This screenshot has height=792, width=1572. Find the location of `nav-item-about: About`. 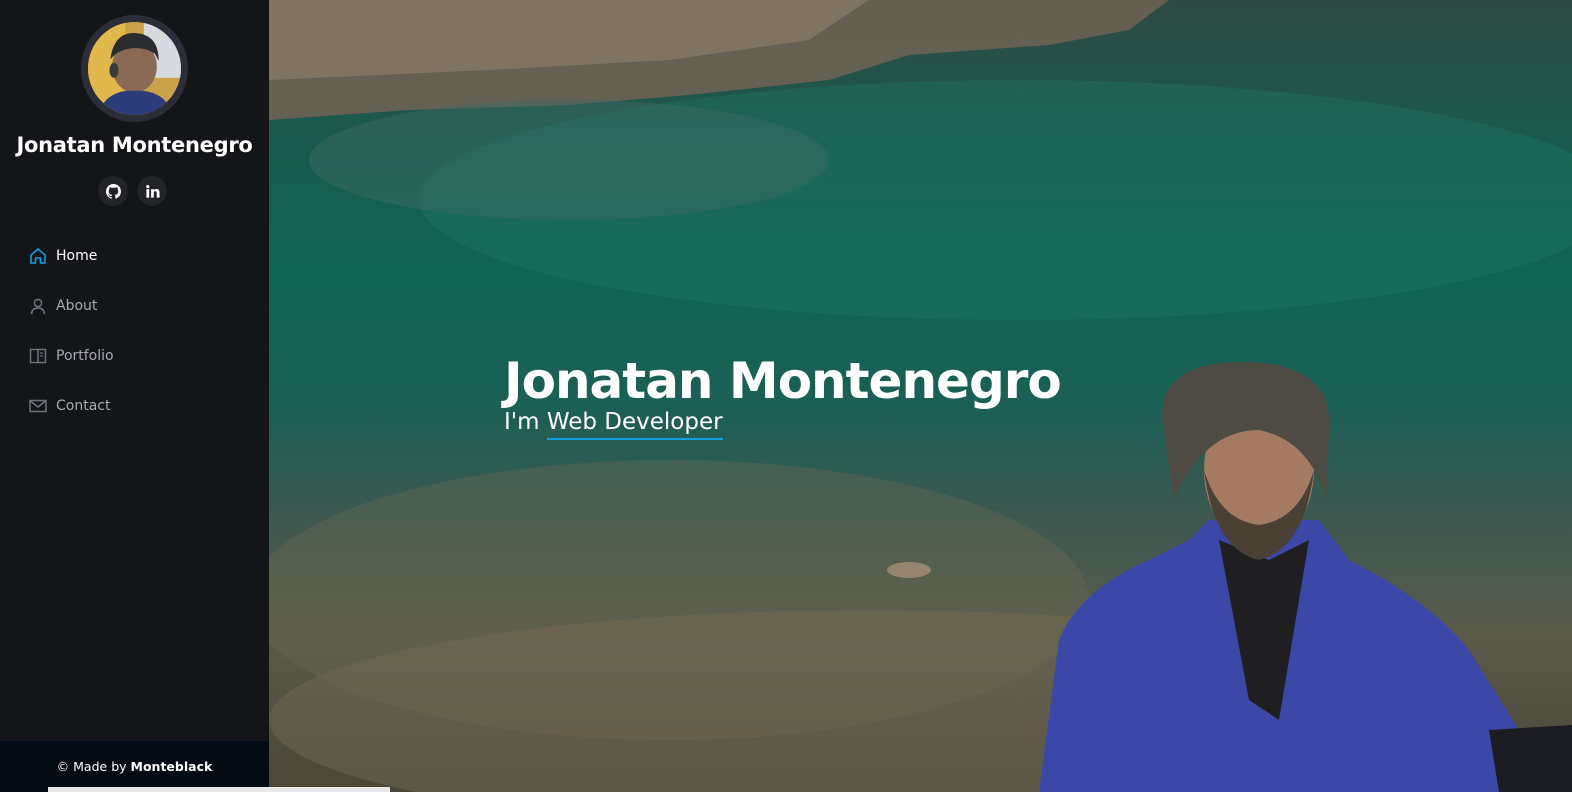

nav-item-about: About is located at coordinates (134, 306).